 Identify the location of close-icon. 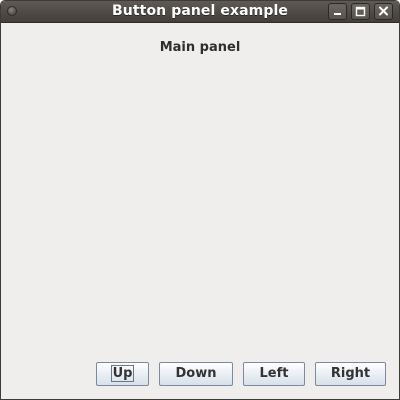
(383, 11).